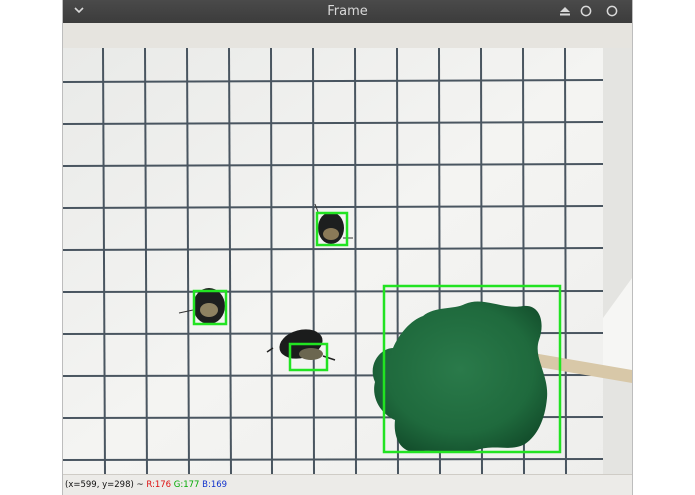 The height and width of the screenshot is (495, 695). I want to click on close-icon, so click(612, 11).